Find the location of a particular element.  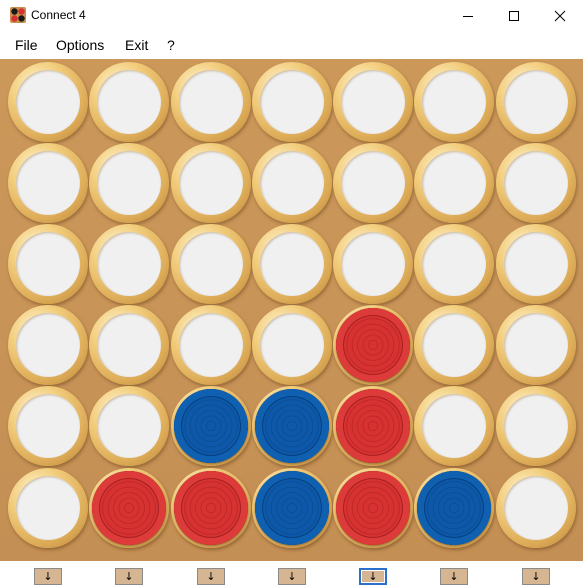

drop-button-column-6: ↓ is located at coordinates (454, 576).